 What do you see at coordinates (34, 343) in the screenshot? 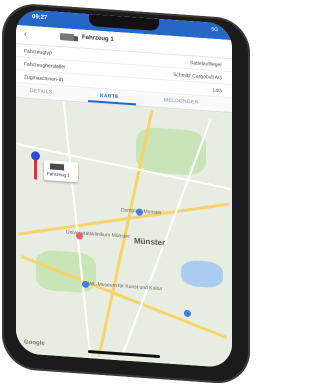
I see `google-logo: Google` at bounding box center [34, 343].